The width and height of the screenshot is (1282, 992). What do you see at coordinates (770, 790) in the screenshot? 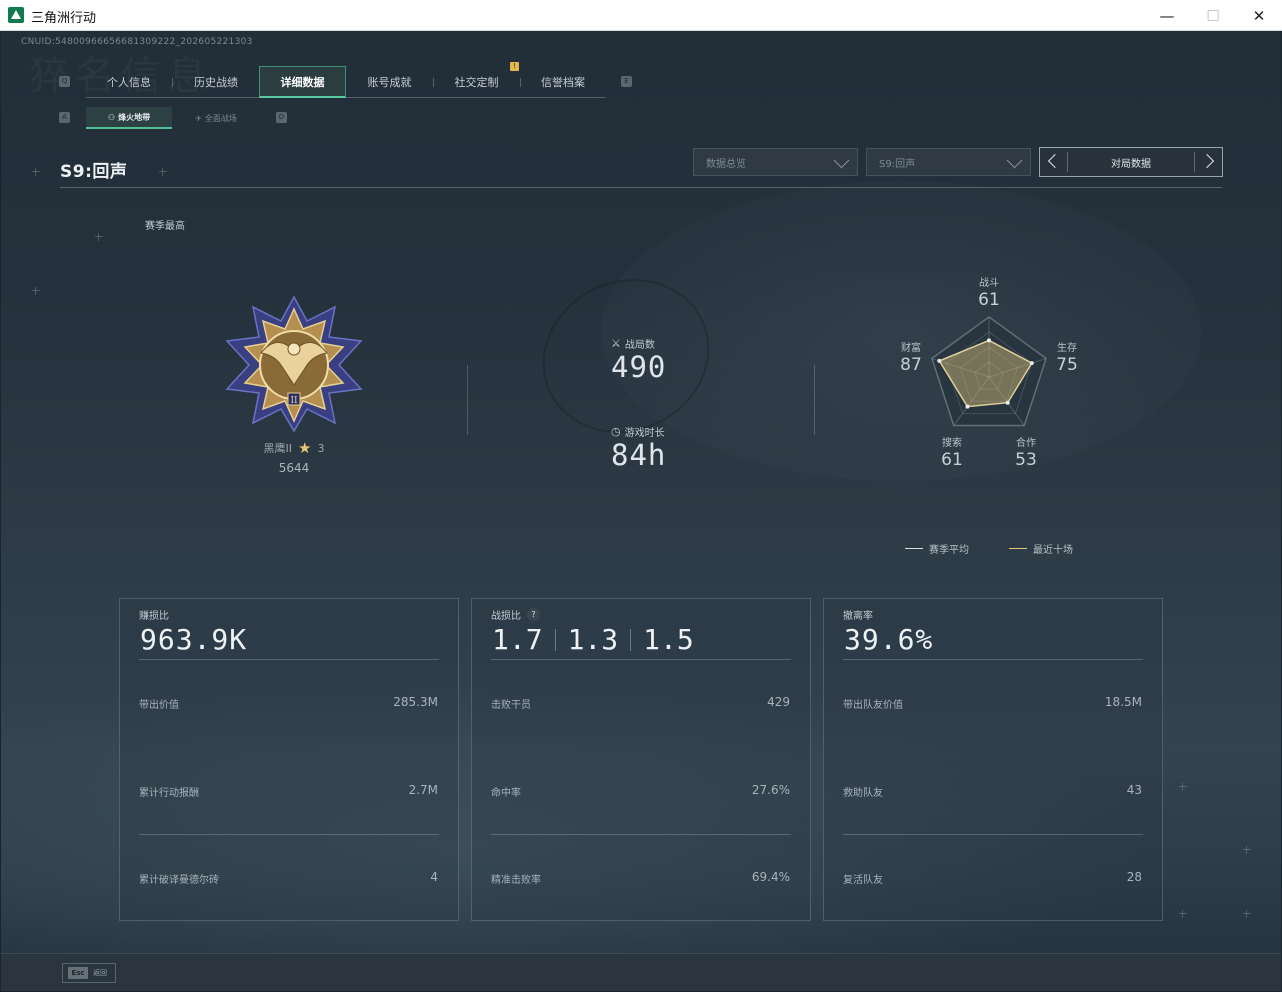
I see `hit-rate-value: 27.6%` at bounding box center [770, 790].